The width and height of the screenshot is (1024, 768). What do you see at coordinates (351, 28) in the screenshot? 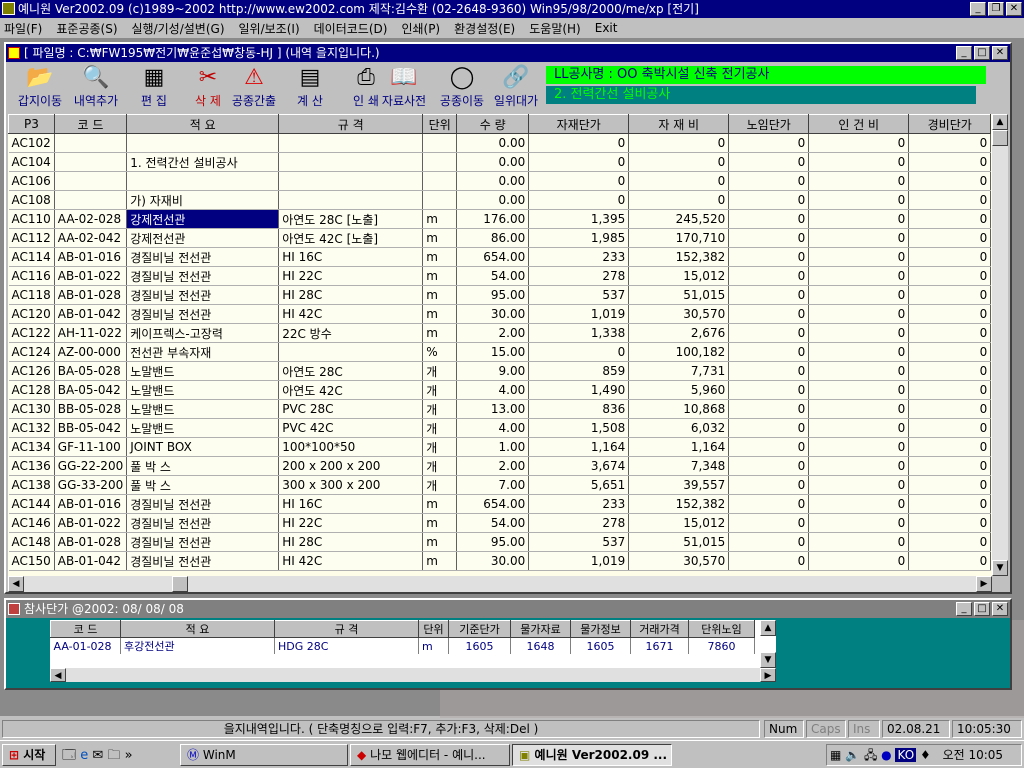
I see `menu-item-4: 데이터코드(D)` at bounding box center [351, 28].